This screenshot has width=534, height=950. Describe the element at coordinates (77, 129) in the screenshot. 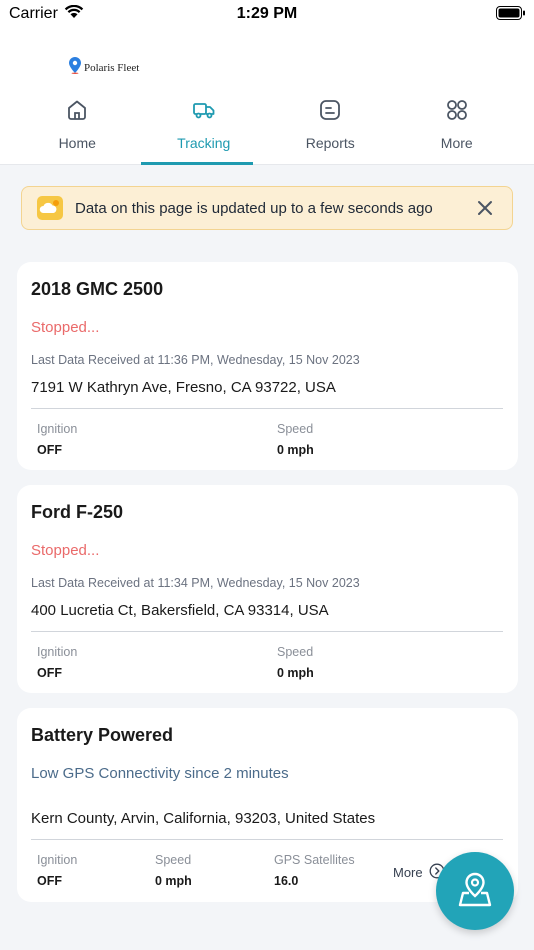

I see `tab-home: Home` at that location.